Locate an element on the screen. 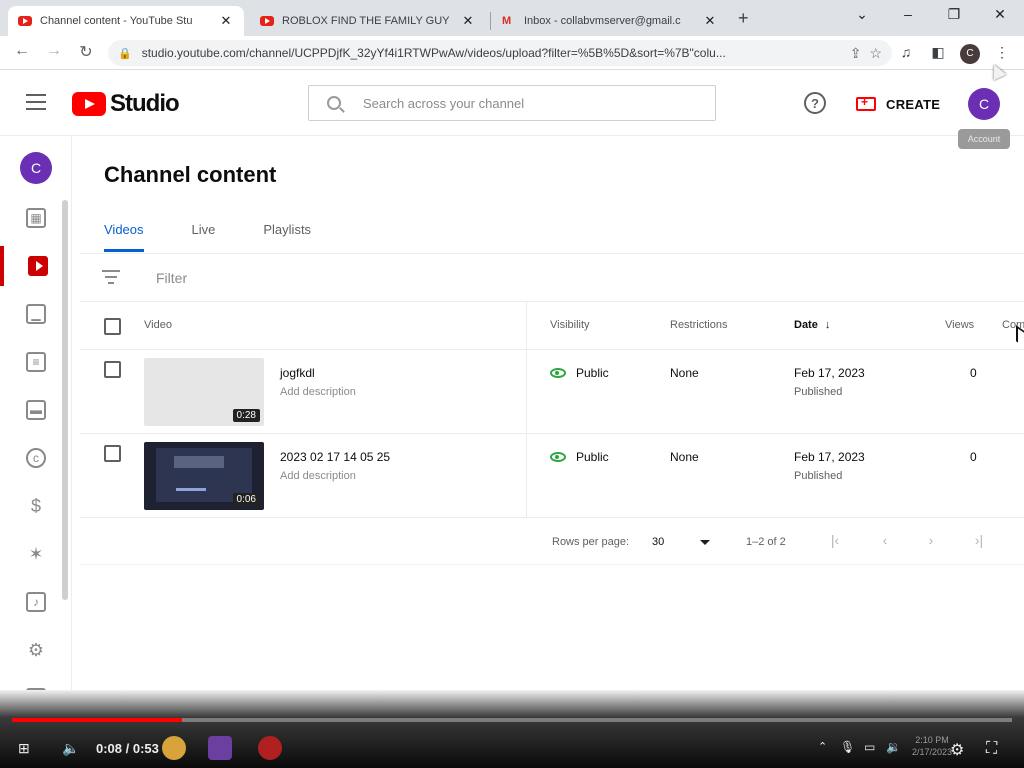 This screenshot has width=1024, height=768. fullscreen-exit-icon: ⛶ is located at coordinates (991, 749).